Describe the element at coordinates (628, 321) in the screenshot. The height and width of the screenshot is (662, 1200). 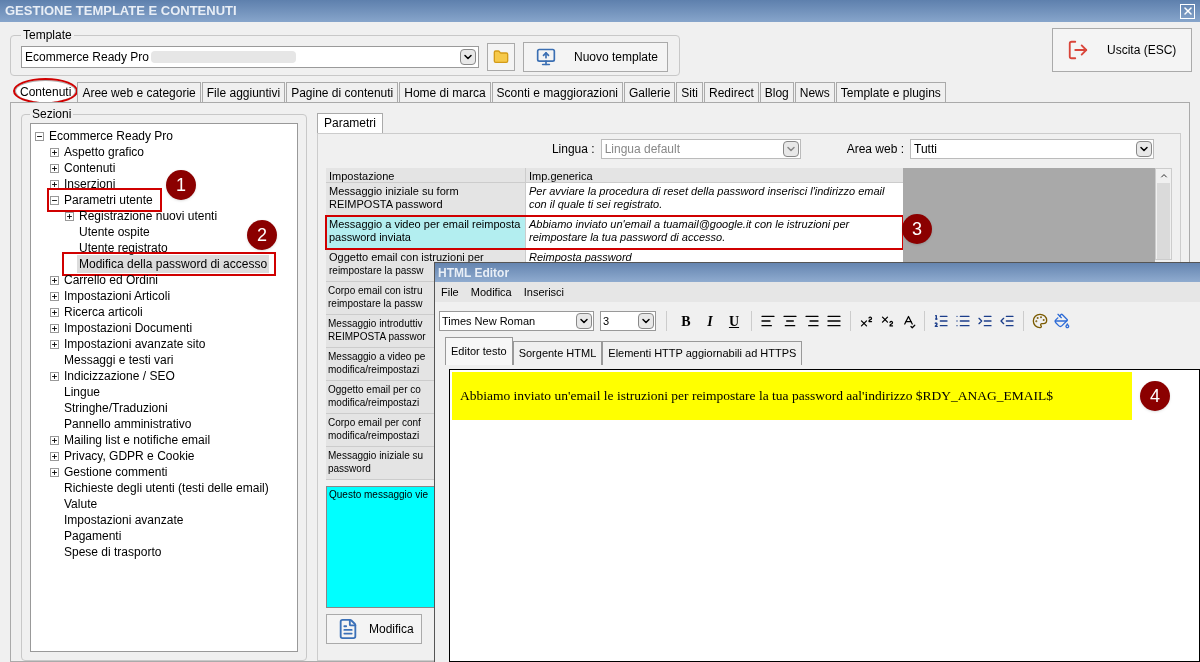
I see `size-dropdown: 3` at that location.